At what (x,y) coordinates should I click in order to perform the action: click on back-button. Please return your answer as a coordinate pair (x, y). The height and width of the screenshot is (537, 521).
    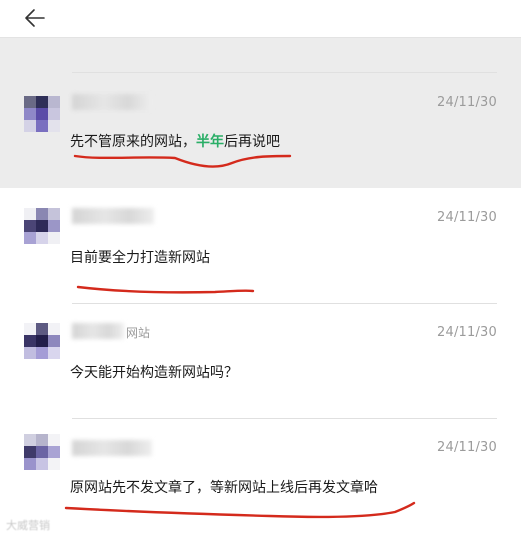
    Looking at the image, I should click on (35, 18).